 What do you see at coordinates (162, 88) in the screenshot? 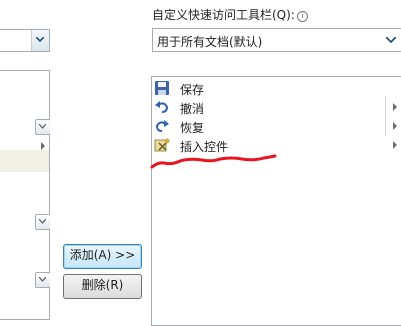
I see `save-icon` at bounding box center [162, 88].